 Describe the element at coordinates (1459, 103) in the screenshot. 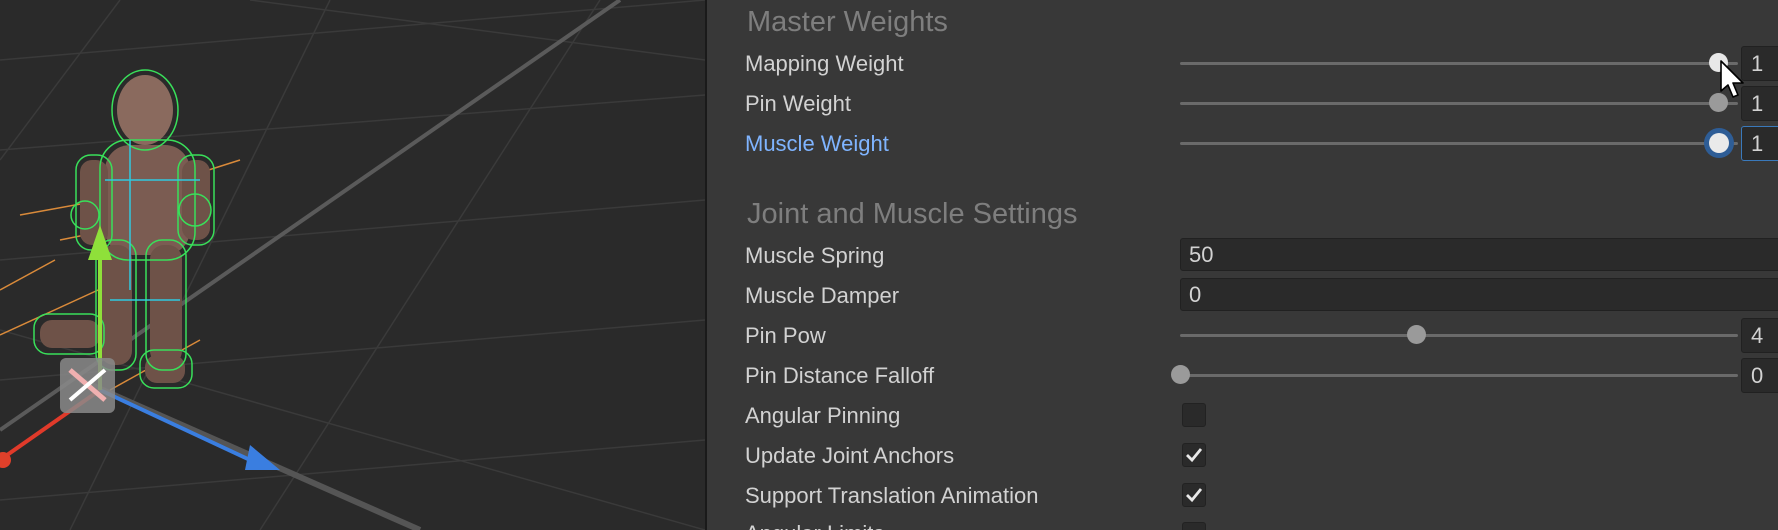

I see `pin-weight-track` at that location.